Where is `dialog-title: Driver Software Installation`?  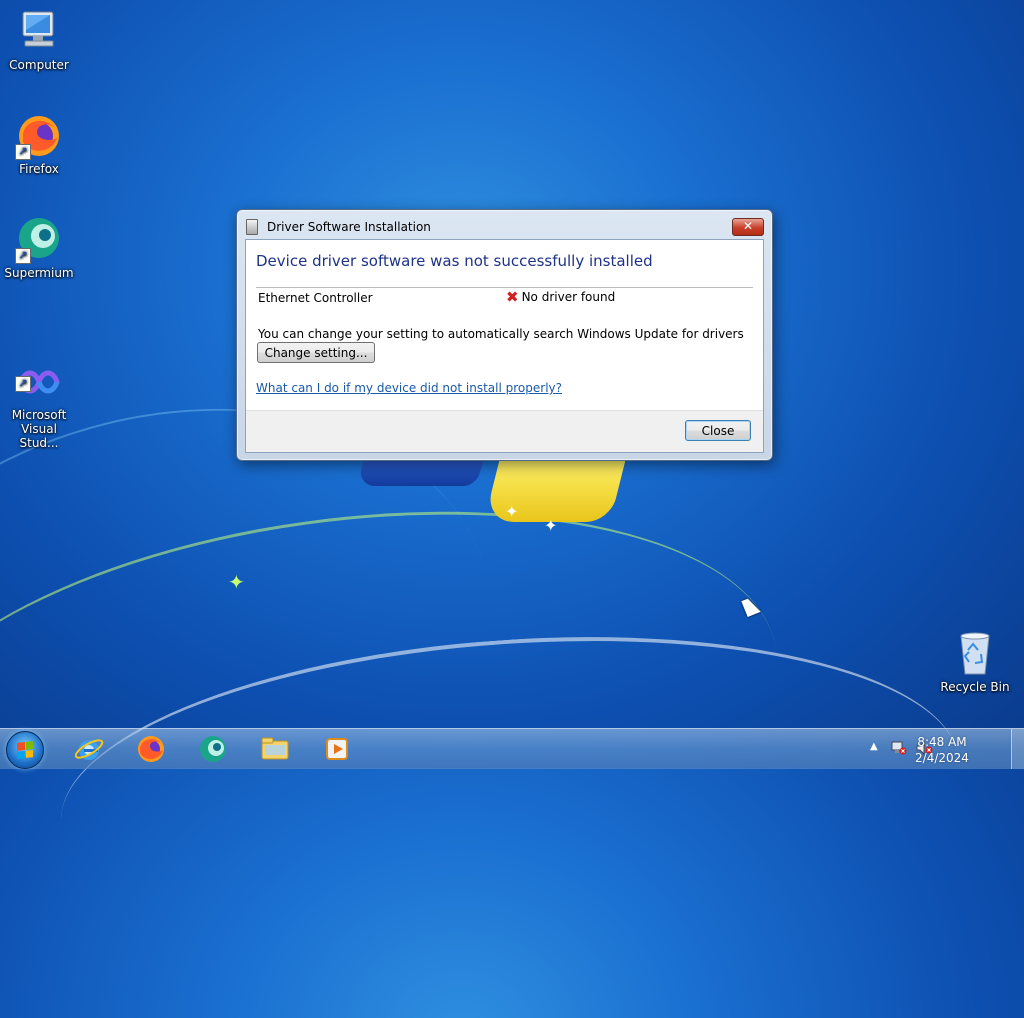
dialog-title: Driver Software Installation is located at coordinates (349, 227).